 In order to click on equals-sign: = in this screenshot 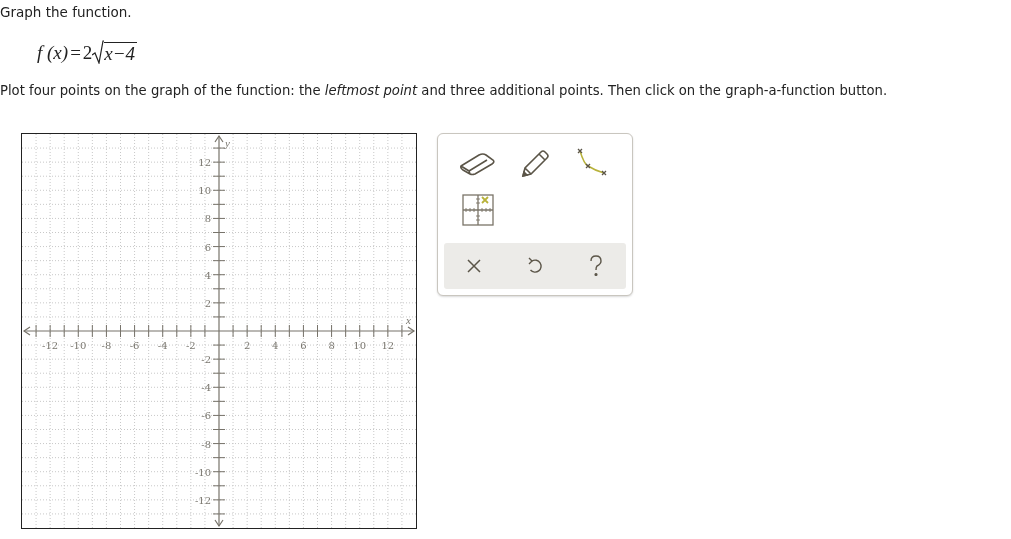, I will do `click(75, 53)`.